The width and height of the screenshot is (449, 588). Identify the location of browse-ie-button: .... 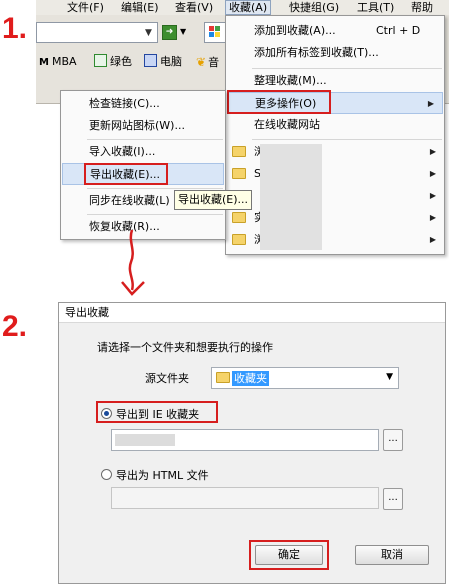
(393, 440).